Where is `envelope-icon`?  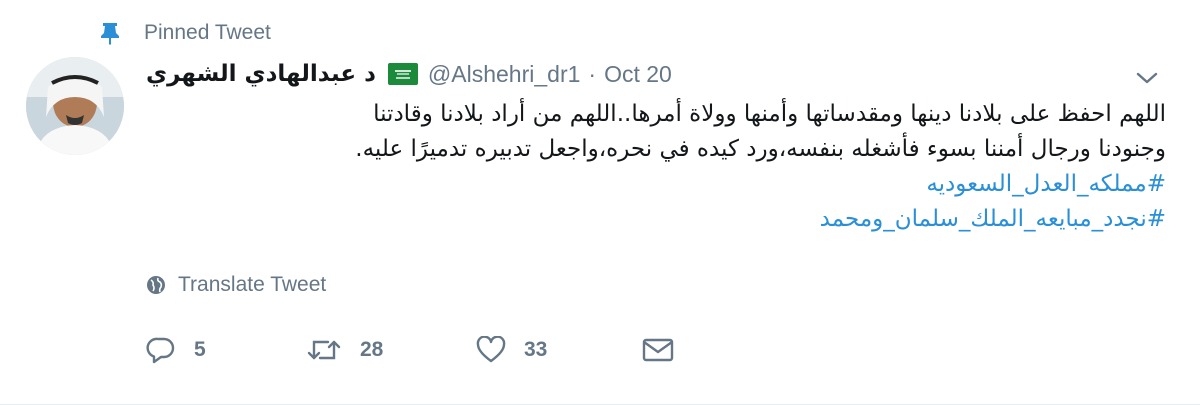 envelope-icon is located at coordinates (658, 350).